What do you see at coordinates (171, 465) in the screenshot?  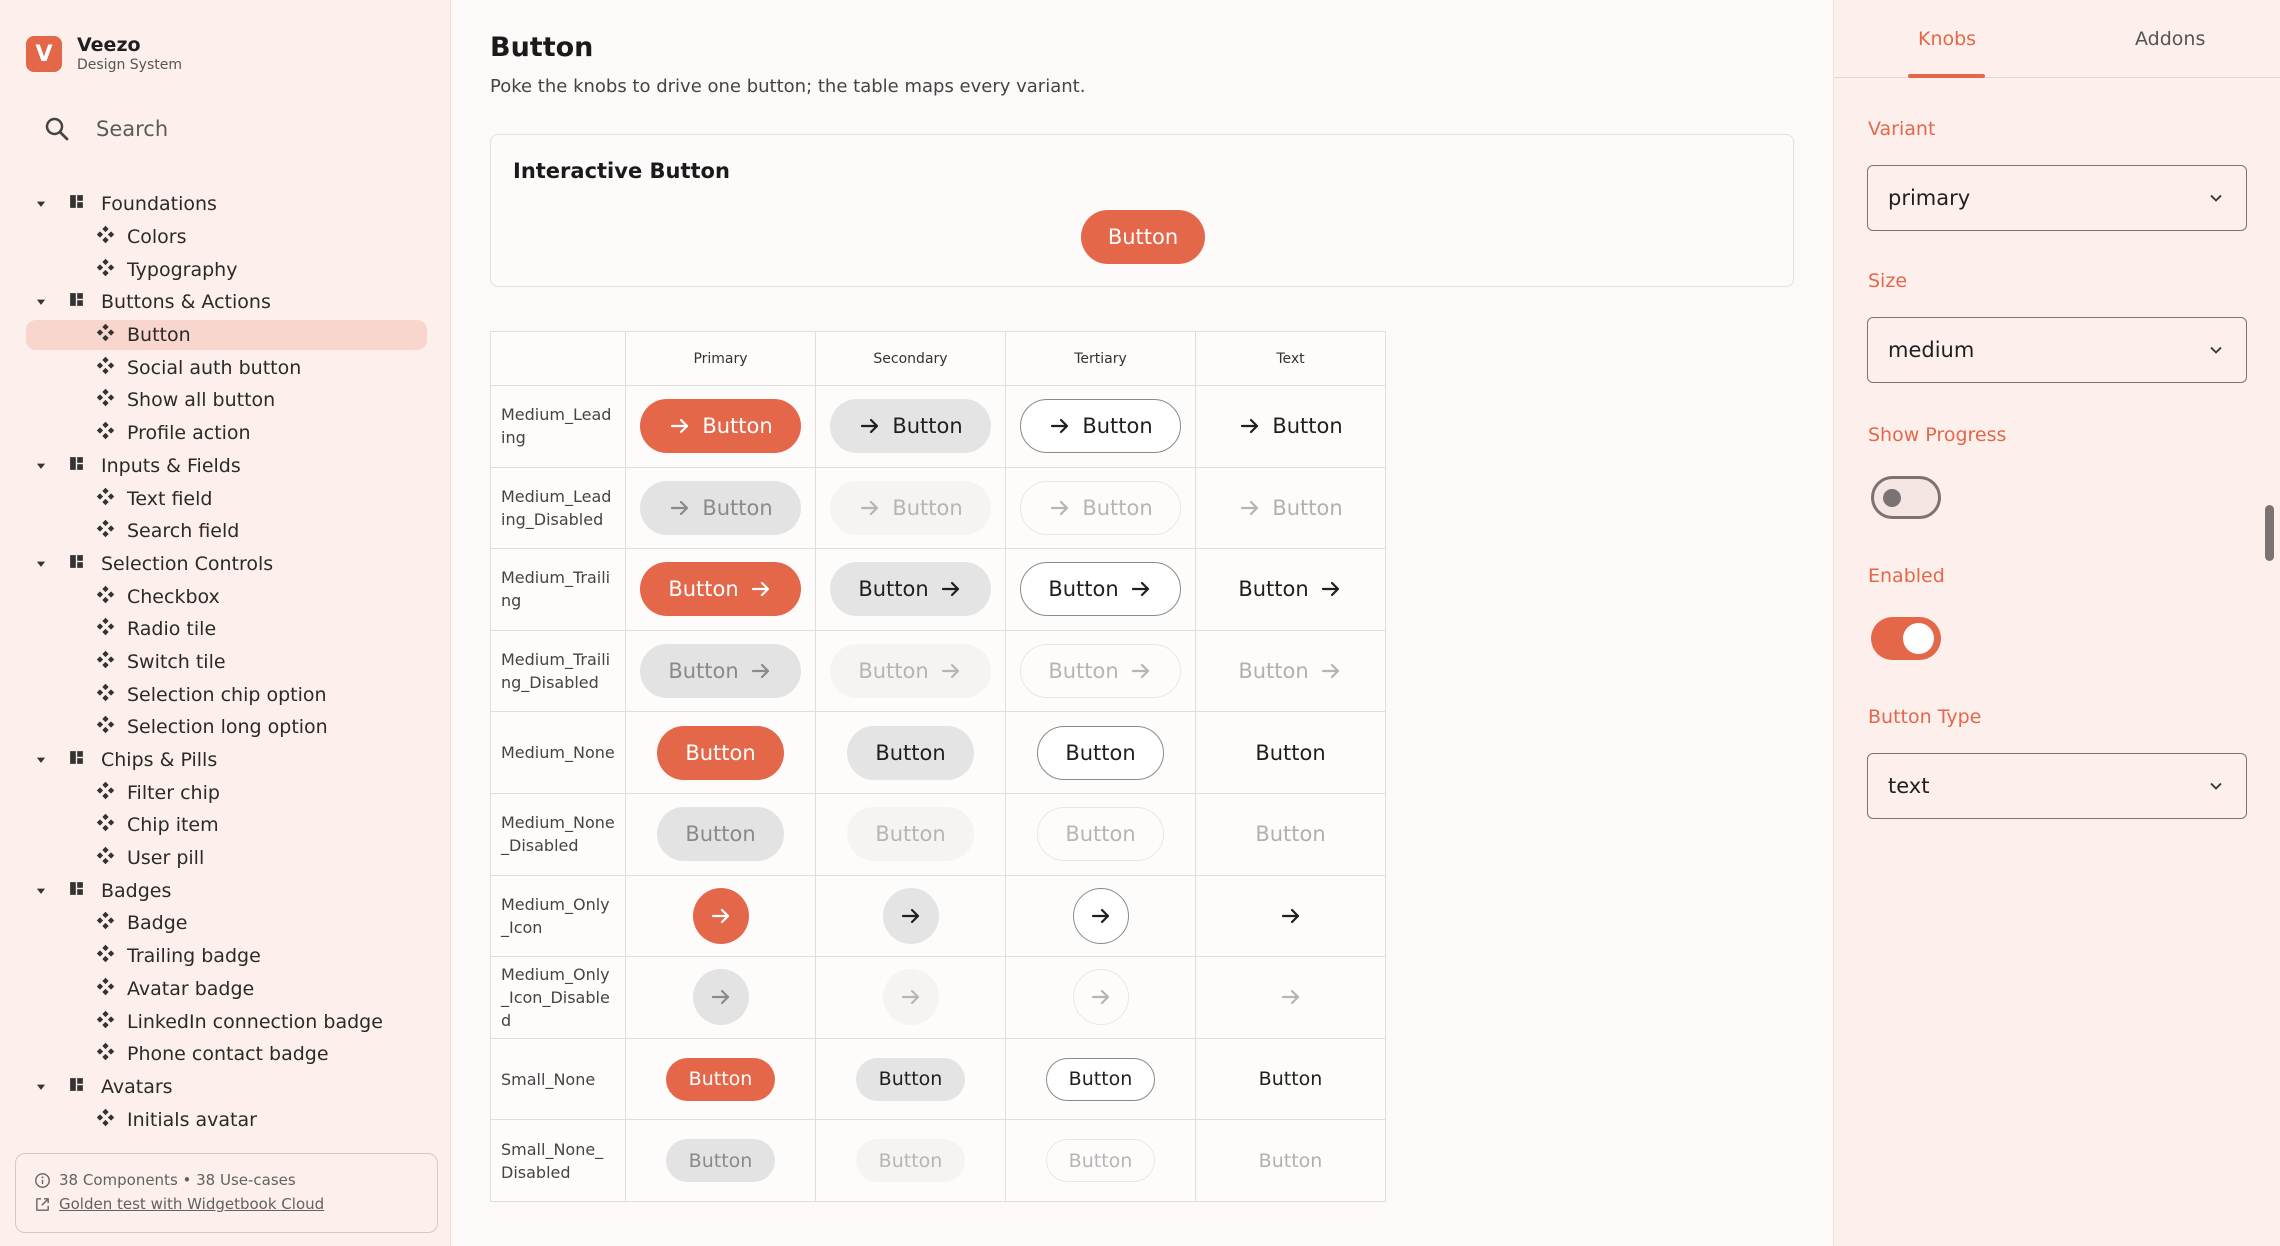 I see `sidebar-group-label: Inputs & Fields` at bounding box center [171, 465].